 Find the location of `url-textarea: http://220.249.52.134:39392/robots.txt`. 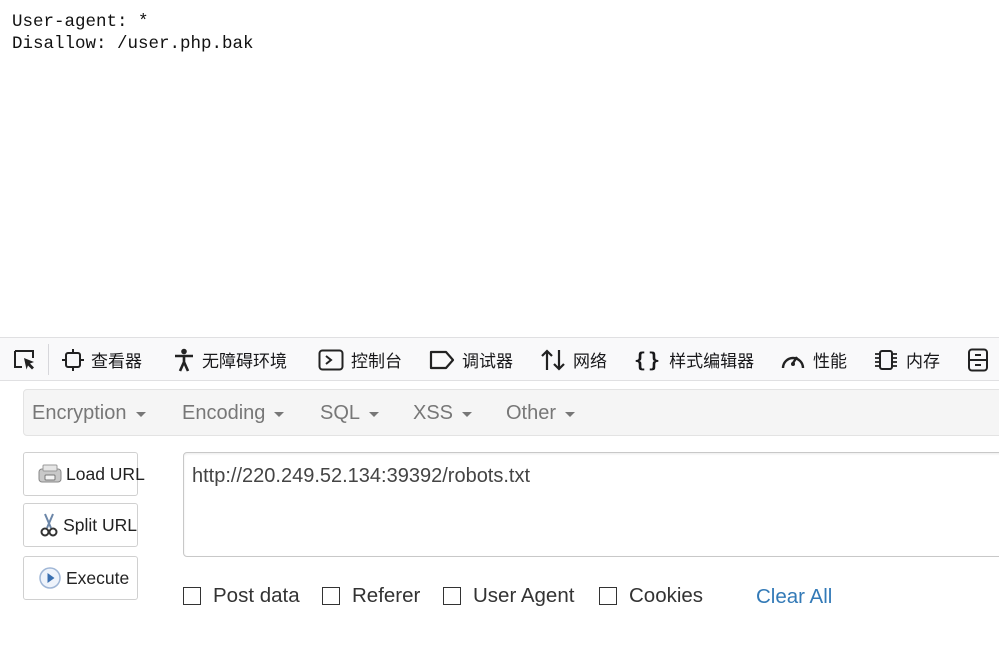

url-textarea: http://220.249.52.134:39392/robots.txt is located at coordinates (591, 504).